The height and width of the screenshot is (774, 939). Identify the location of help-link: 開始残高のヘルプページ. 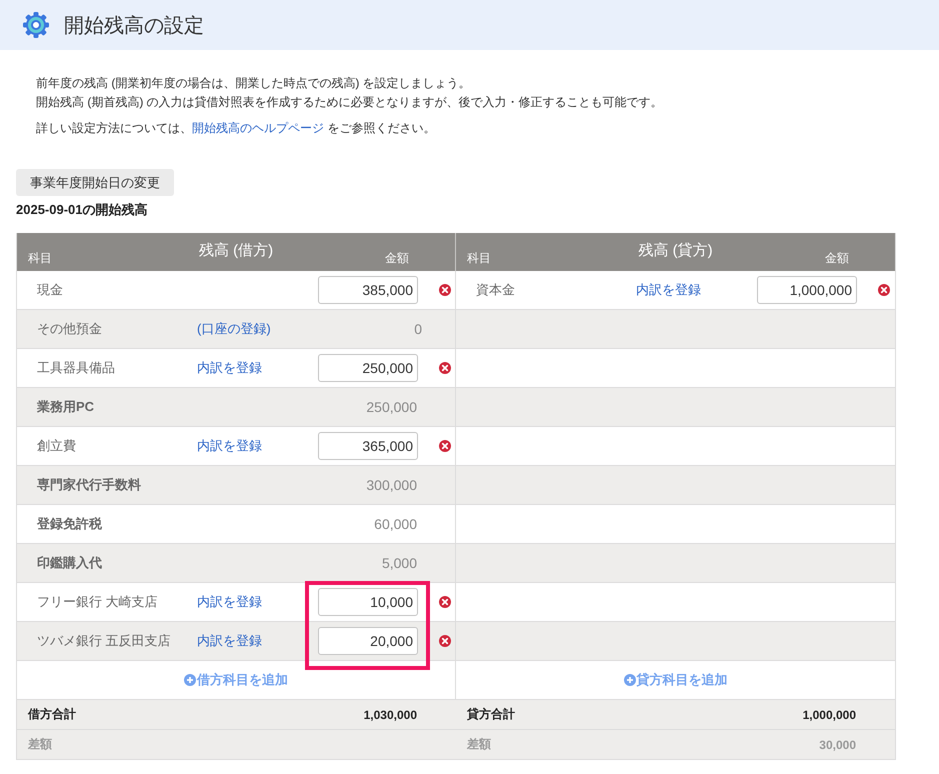
(258, 128).